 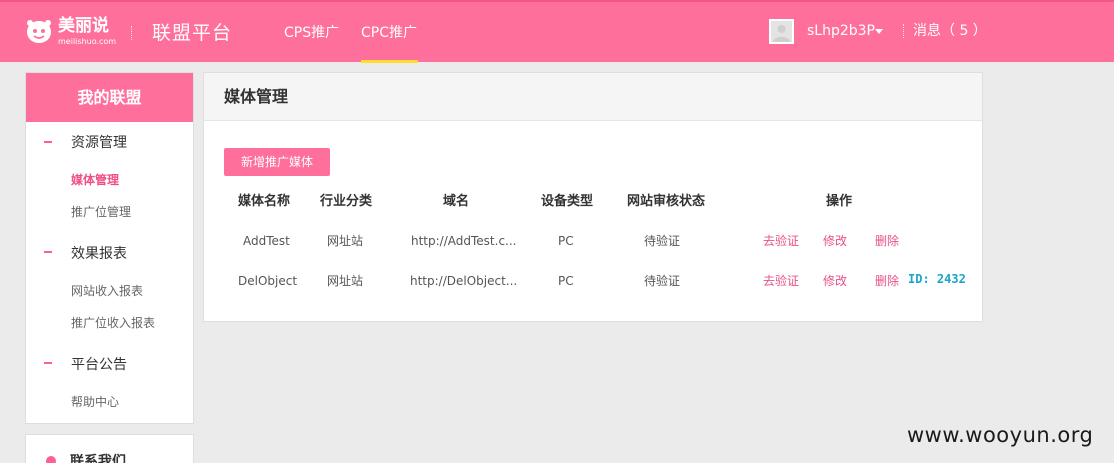 I want to click on active-tab-indicator, so click(x=389, y=61).